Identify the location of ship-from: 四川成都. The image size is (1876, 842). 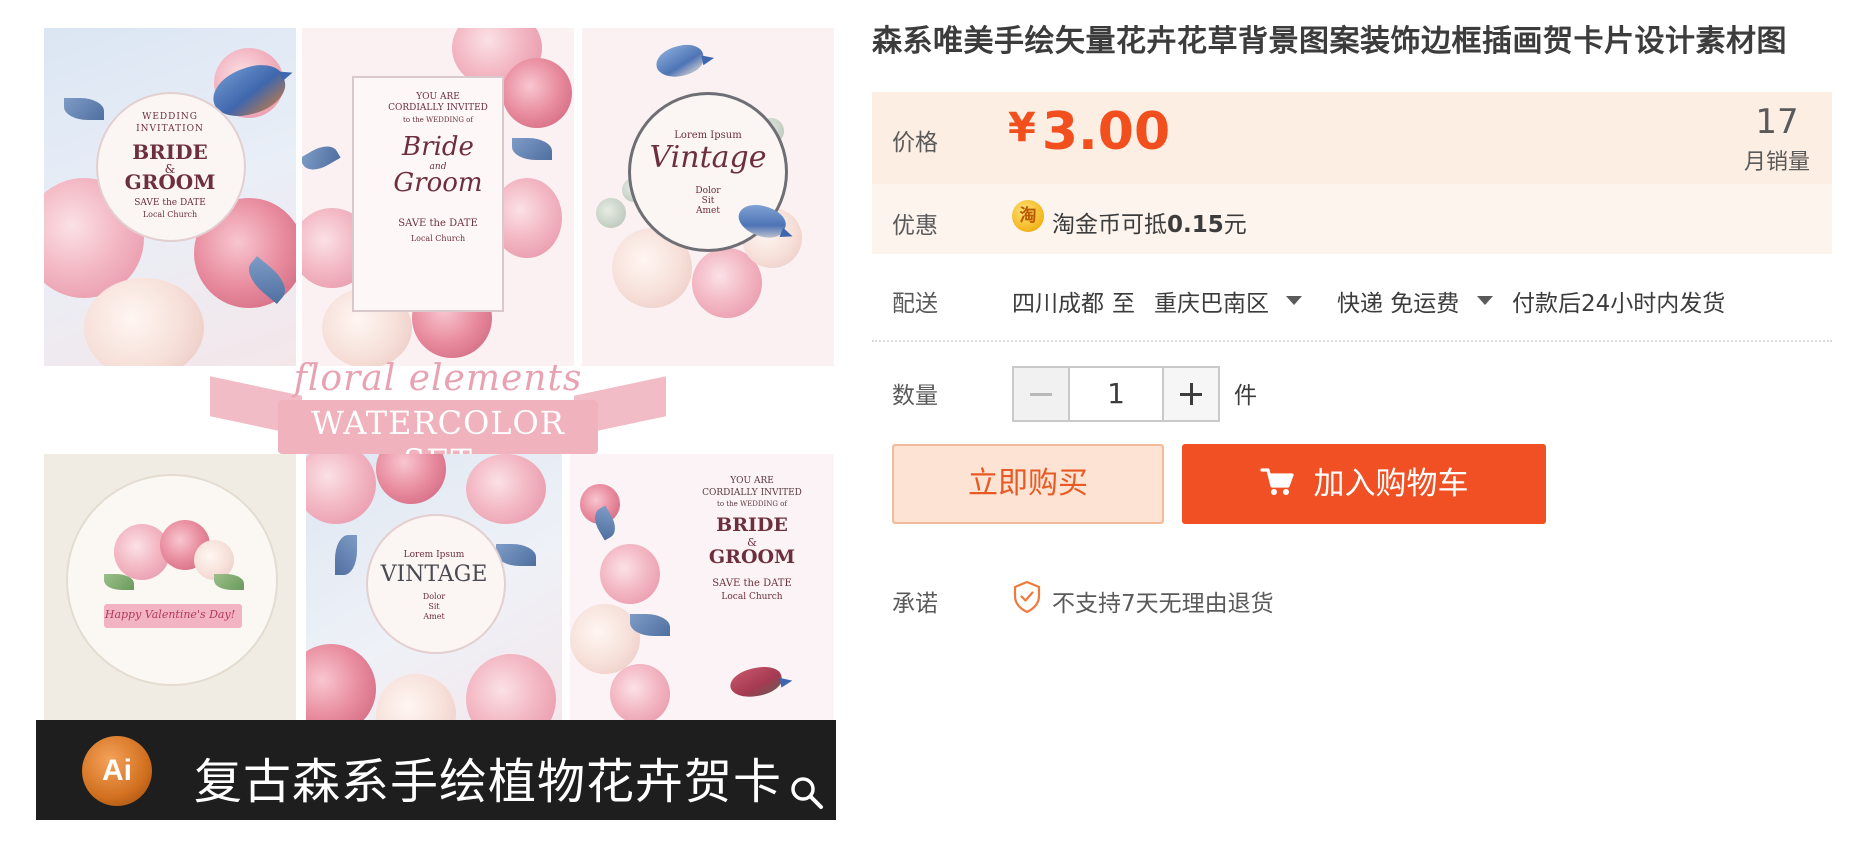
(1058, 304).